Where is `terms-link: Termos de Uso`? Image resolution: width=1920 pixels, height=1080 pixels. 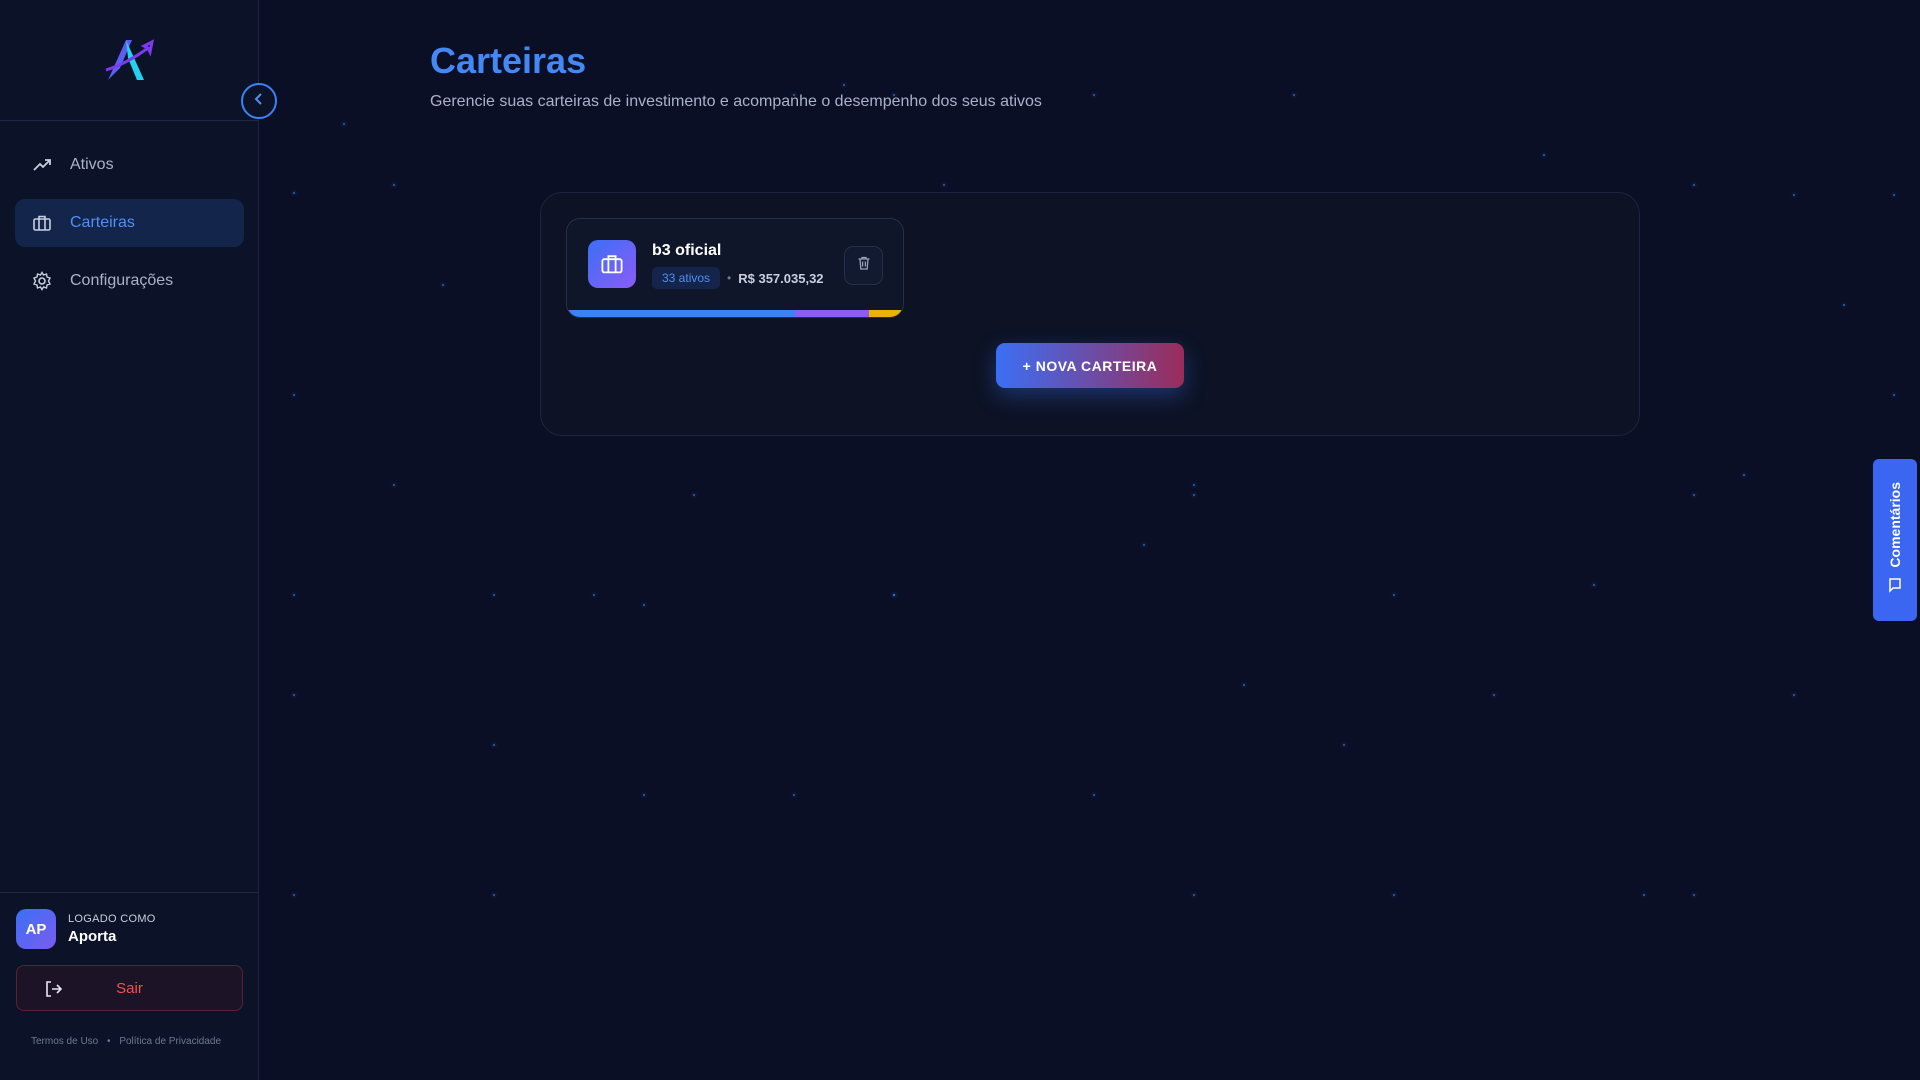 terms-link: Termos de Uso is located at coordinates (64, 1041).